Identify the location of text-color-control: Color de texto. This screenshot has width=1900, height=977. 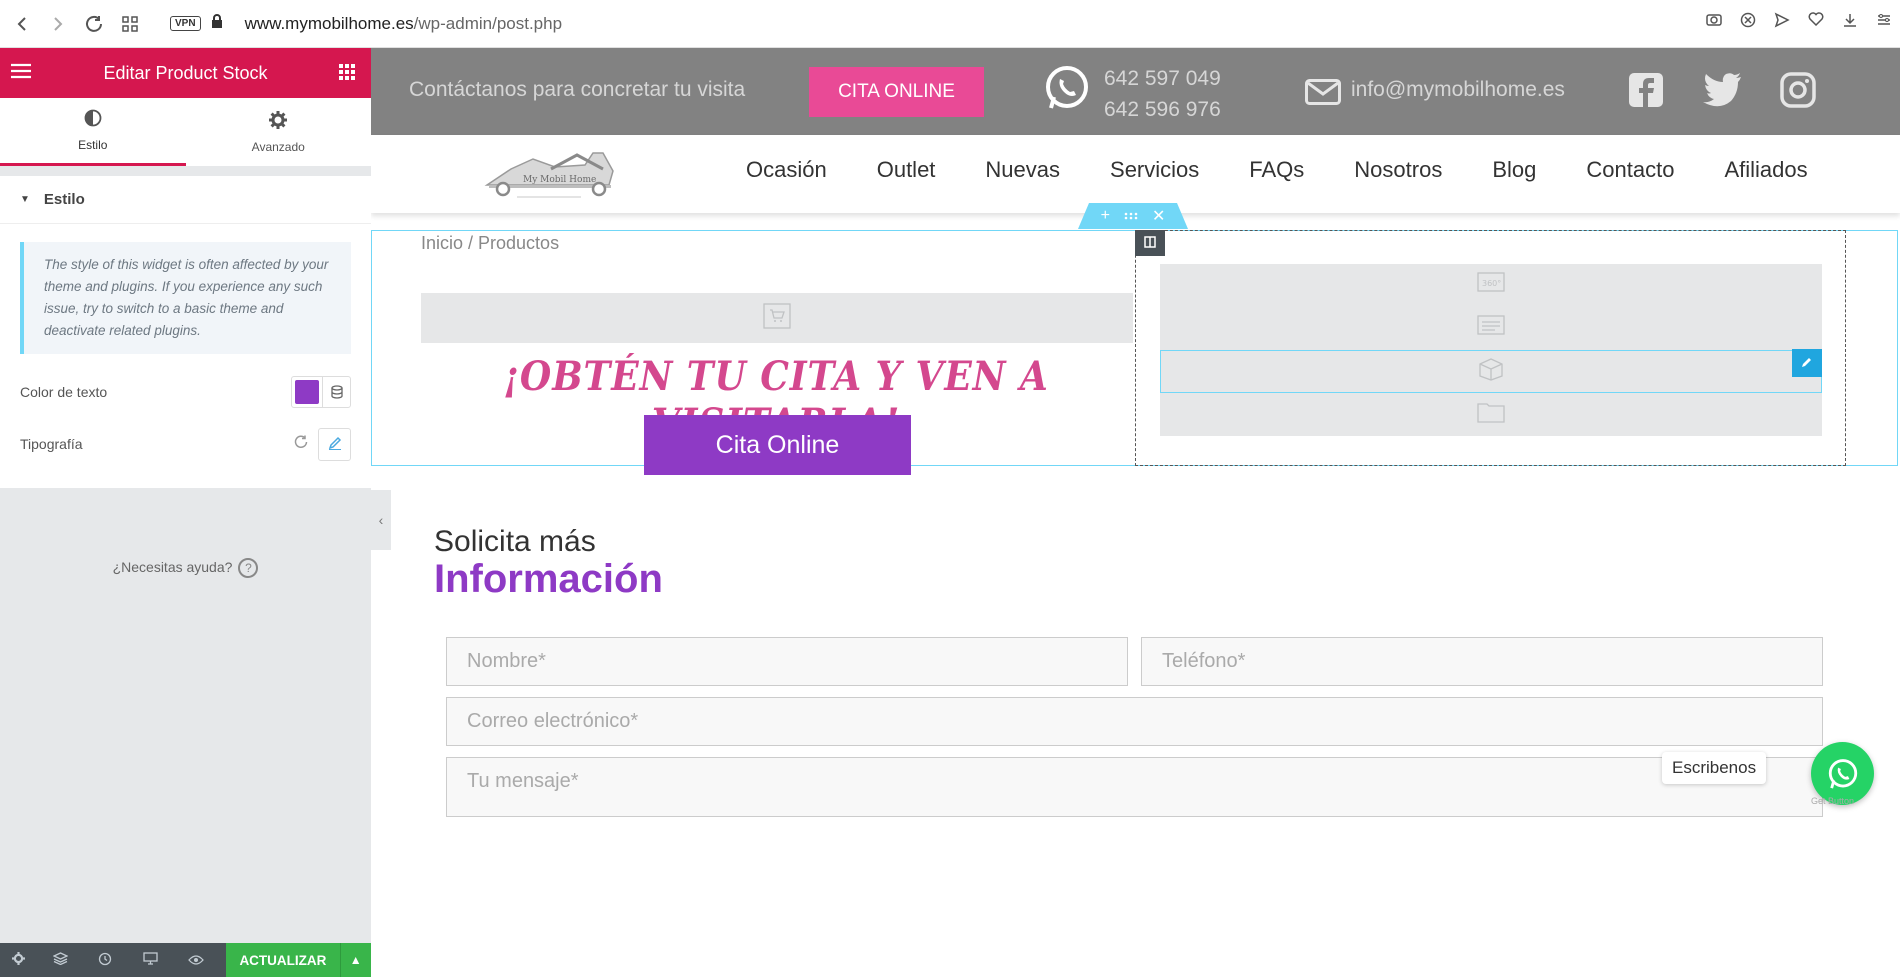
(185, 392).